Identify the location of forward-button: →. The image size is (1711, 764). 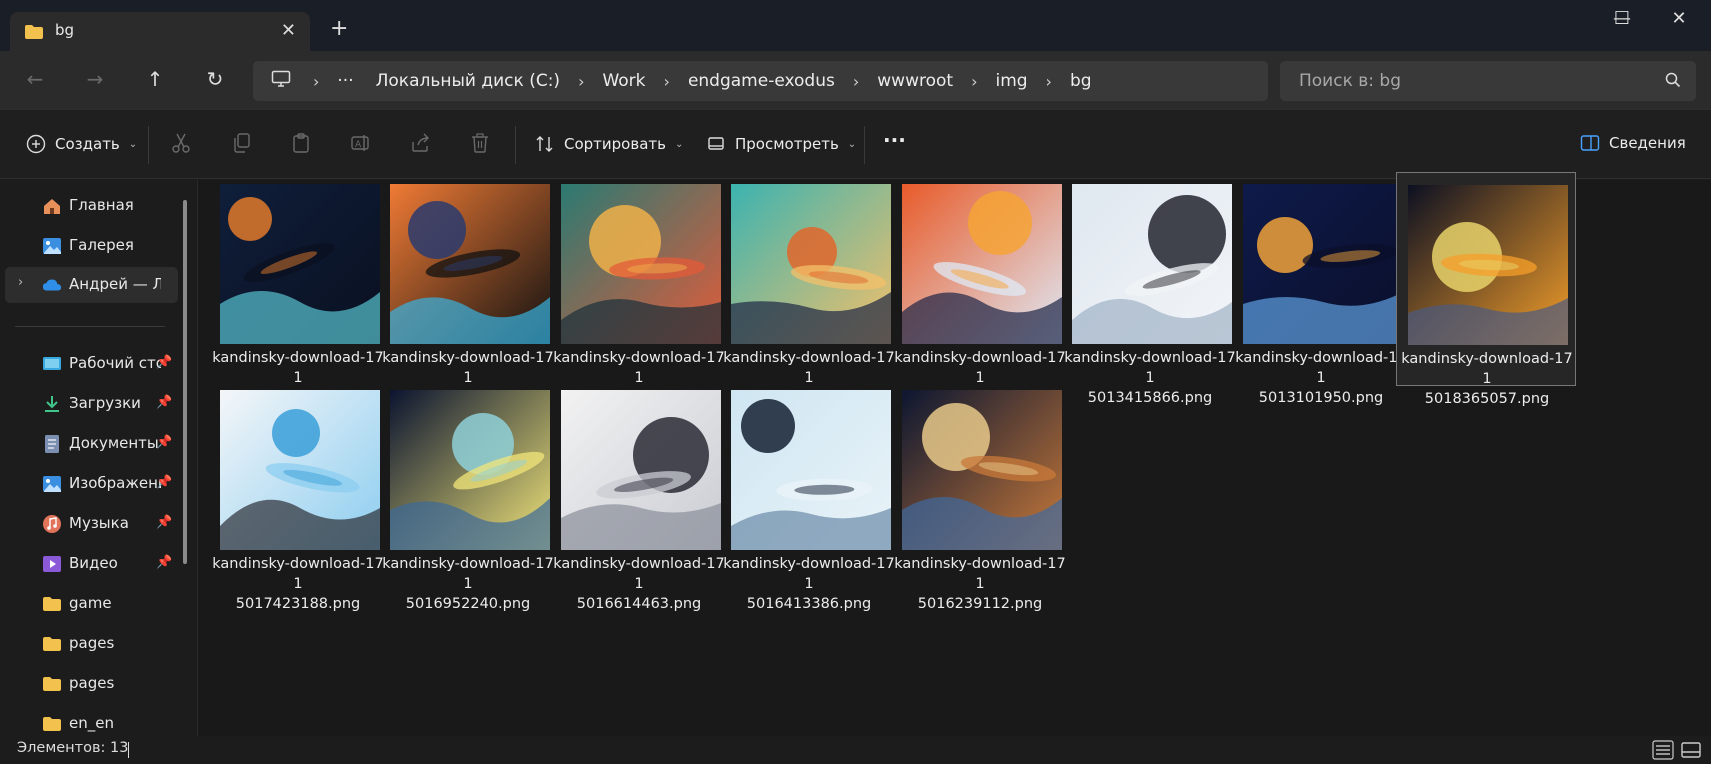
(95, 79).